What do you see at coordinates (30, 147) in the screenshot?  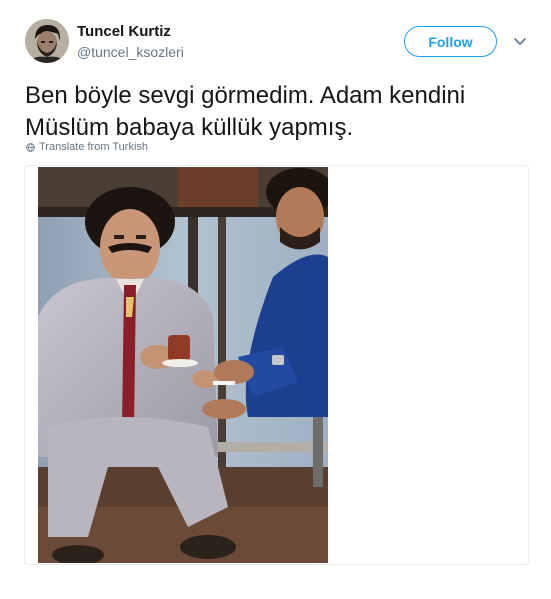 I see `globe-icon` at bounding box center [30, 147].